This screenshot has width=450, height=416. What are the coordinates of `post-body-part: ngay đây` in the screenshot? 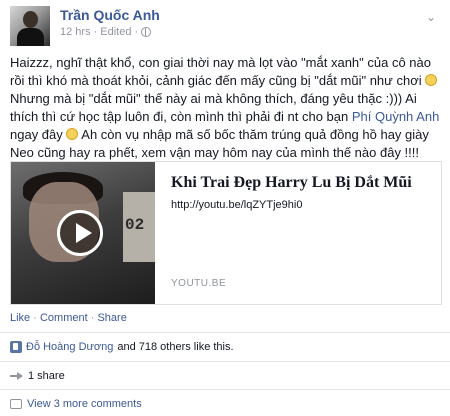 It's located at (38, 134).